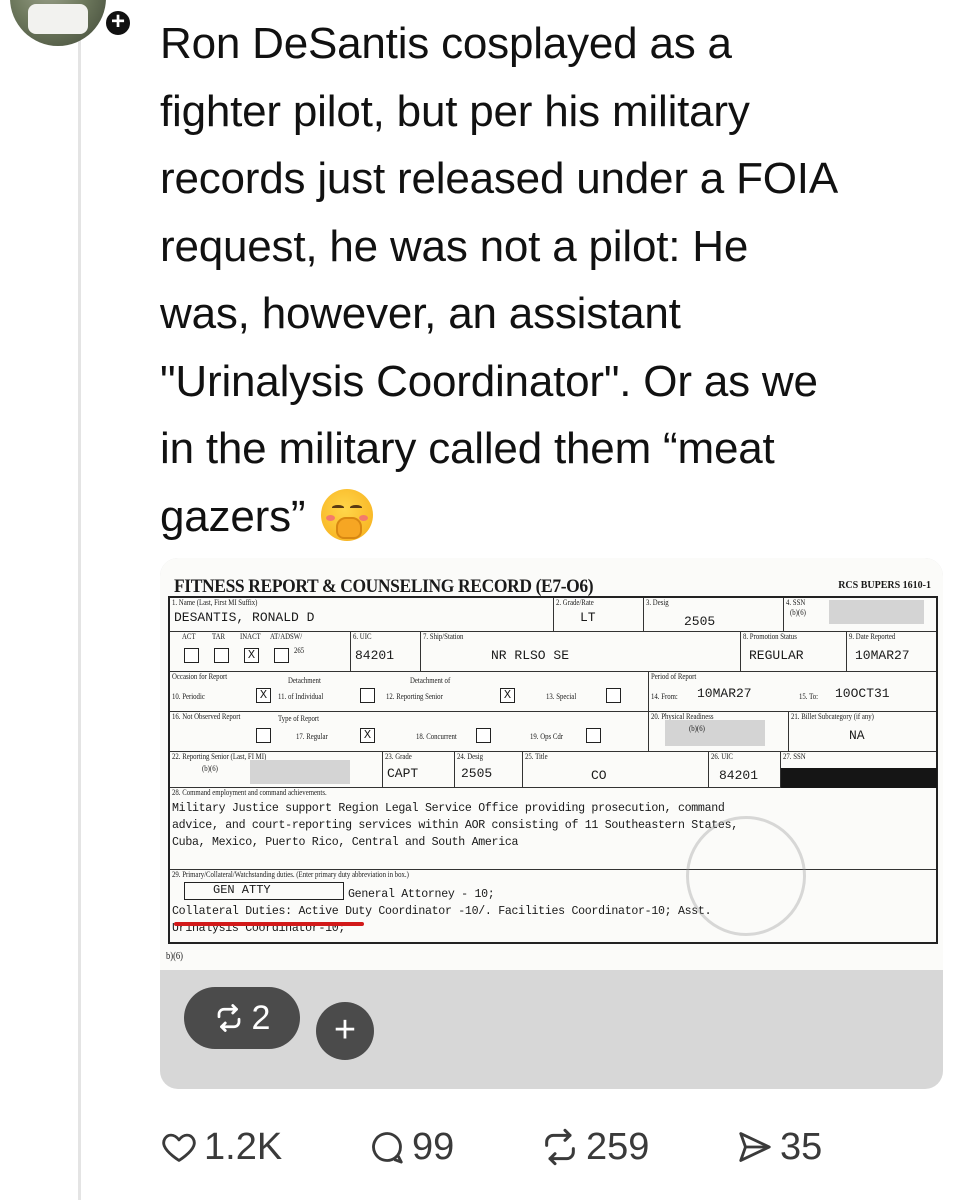 Image resolution: width=973 pixels, height=1200 pixels. What do you see at coordinates (599, 775) in the screenshot?
I see `rs-title-value: CO` at bounding box center [599, 775].